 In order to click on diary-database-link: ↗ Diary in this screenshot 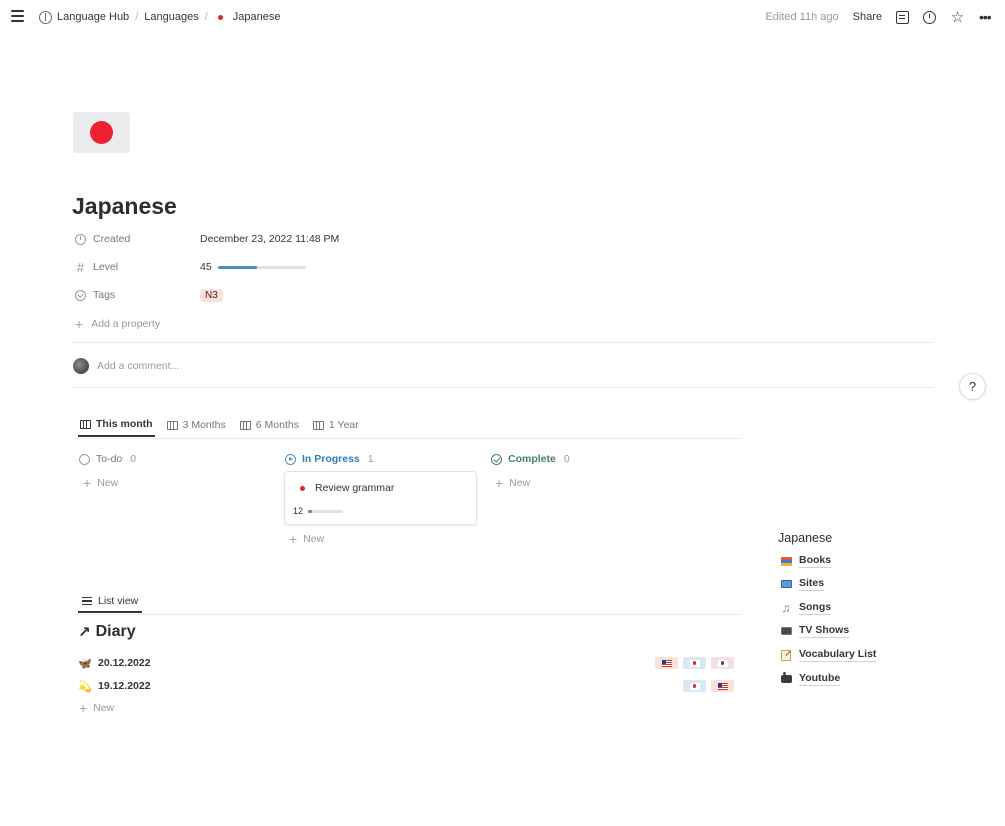, I will do `click(107, 632)`.